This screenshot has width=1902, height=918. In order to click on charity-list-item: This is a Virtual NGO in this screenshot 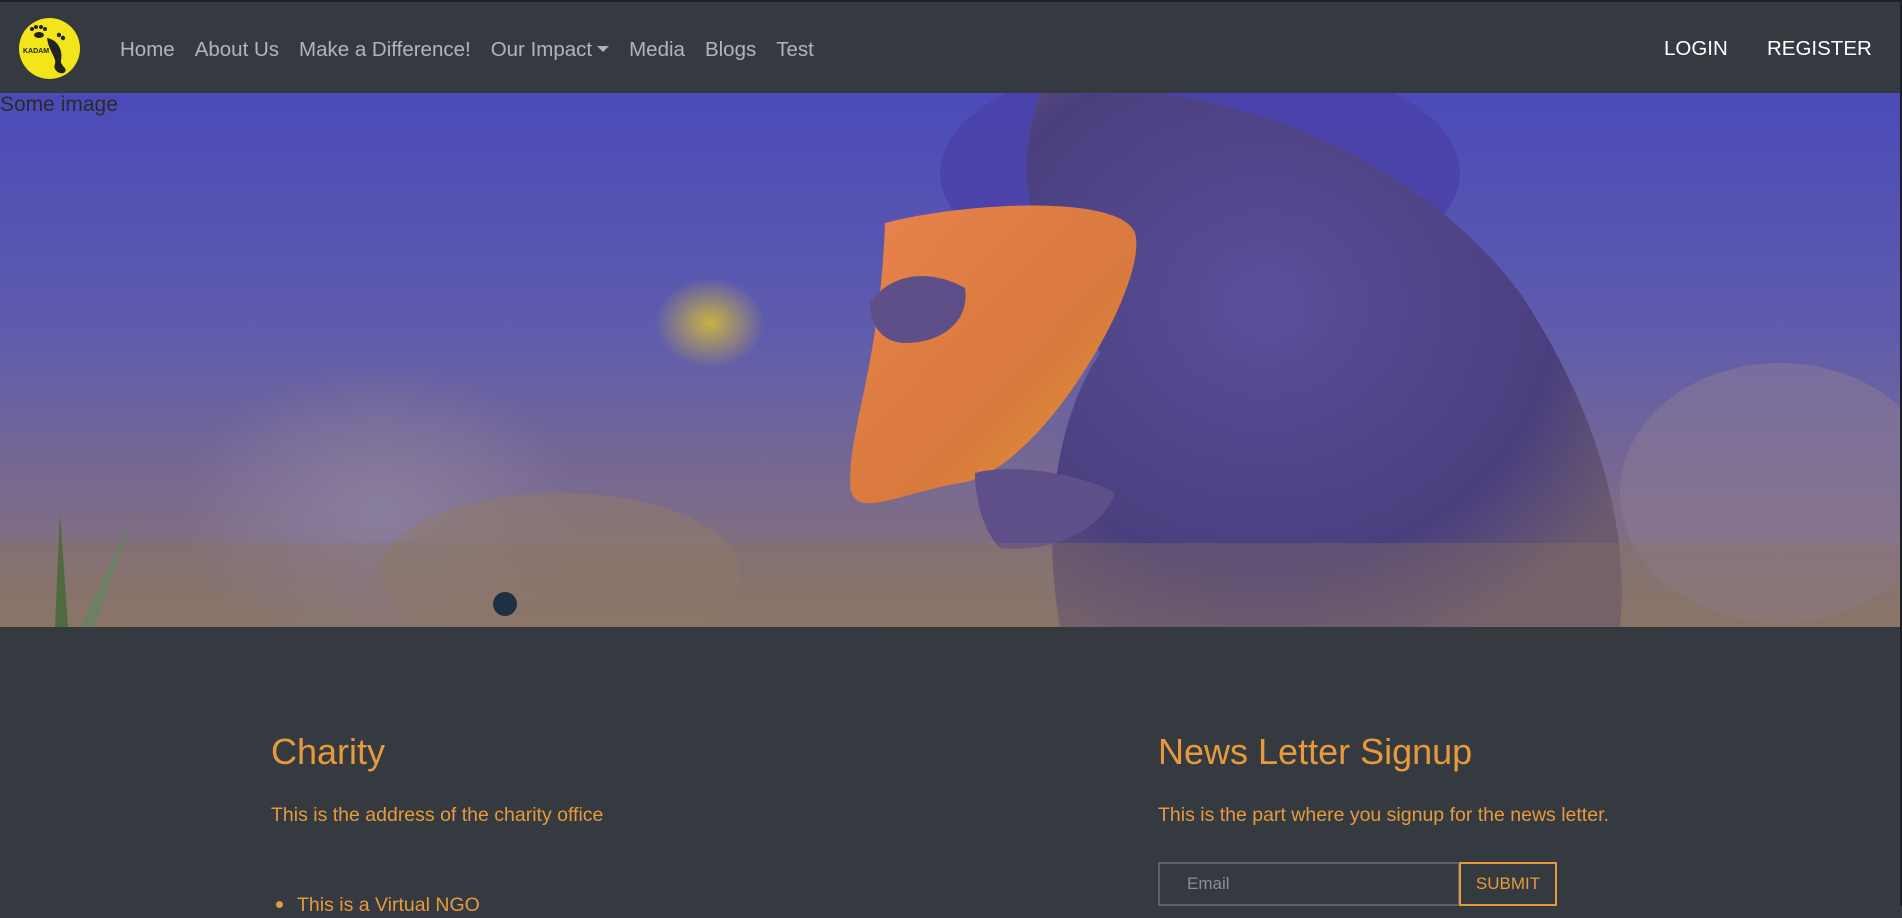, I will do `click(378, 905)`.